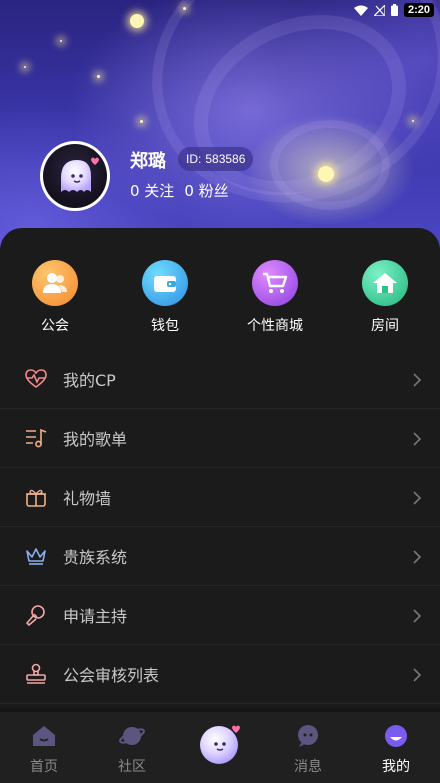 This screenshot has height=783, width=440. I want to click on nav-mine: 我的, so click(396, 744).